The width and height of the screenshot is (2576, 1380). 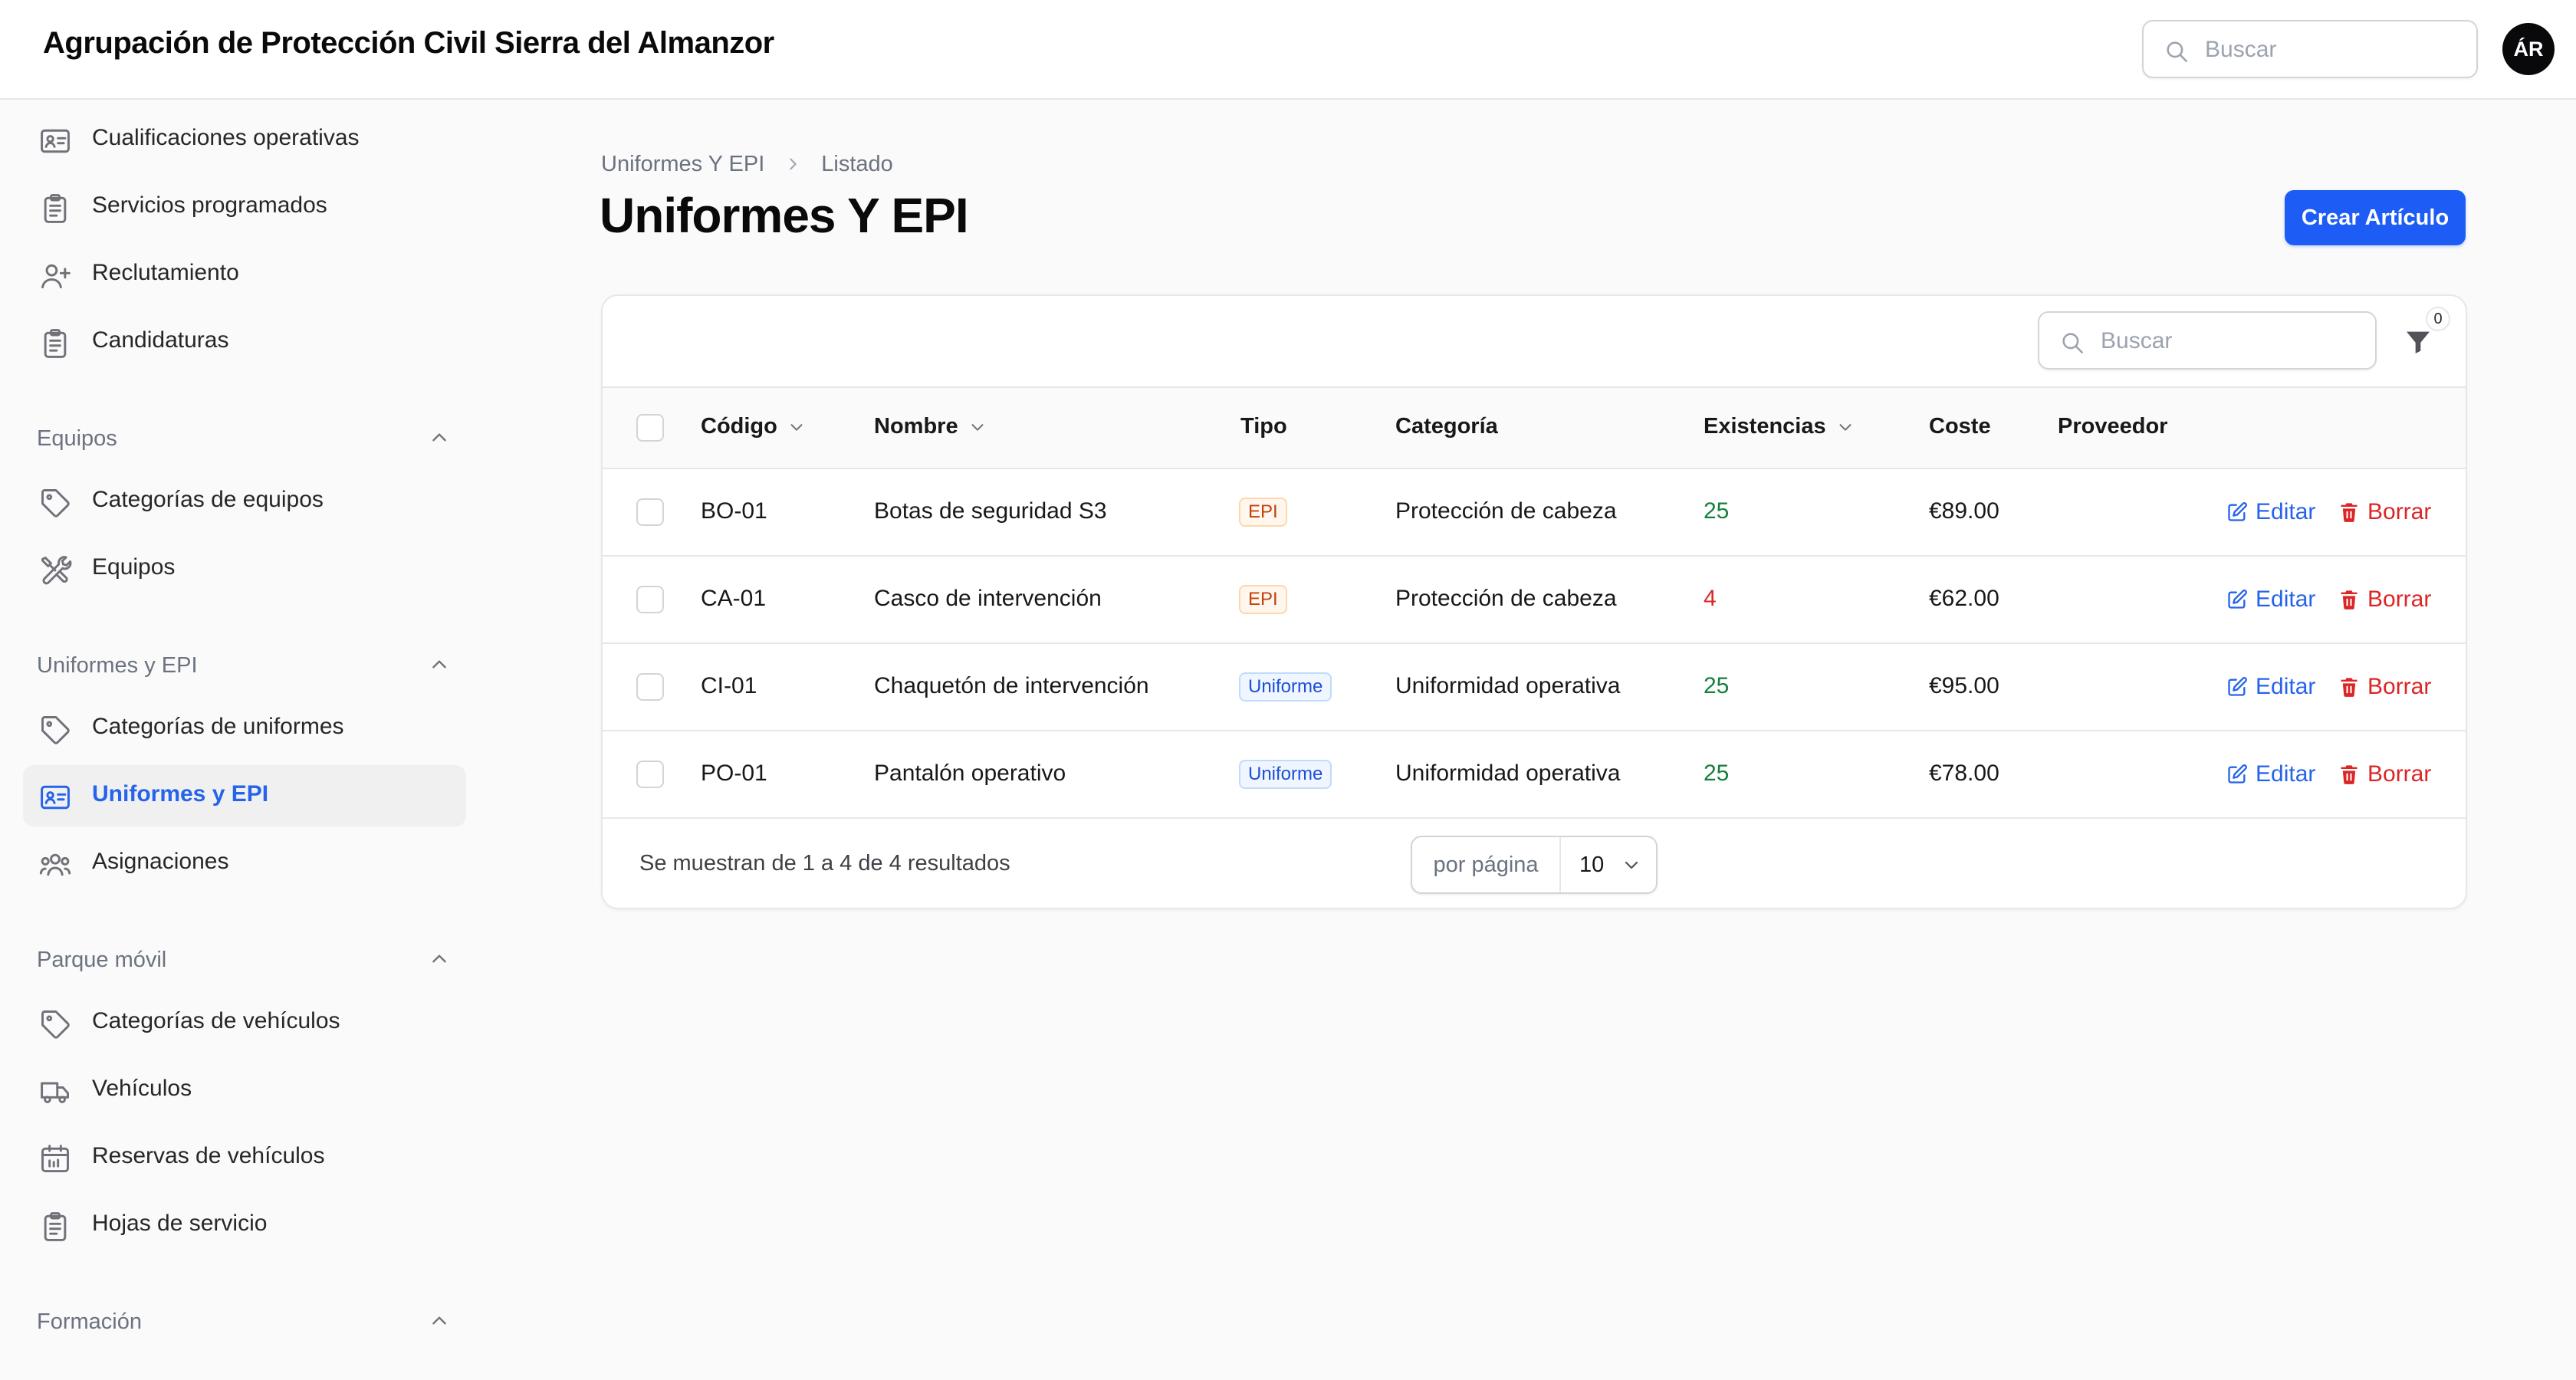 I want to click on type-badge: EPI, so click(x=1263, y=600).